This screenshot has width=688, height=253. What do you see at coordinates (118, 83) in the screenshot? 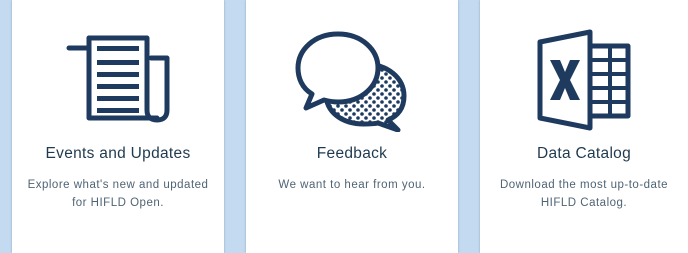
I see `newspaper-icon` at bounding box center [118, 83].